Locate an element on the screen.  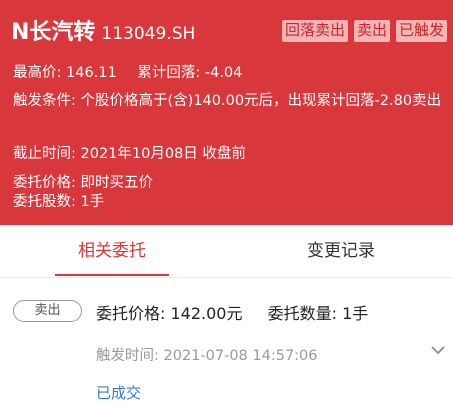
status-tags: 回落卖出 卖出 已触发 is located at coordinates (364, 31).